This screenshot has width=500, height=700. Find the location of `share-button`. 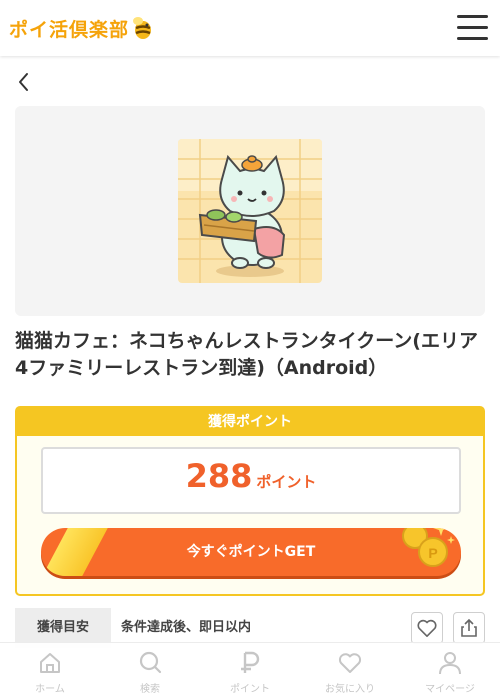

share-button is located at coordinates (469, 628).